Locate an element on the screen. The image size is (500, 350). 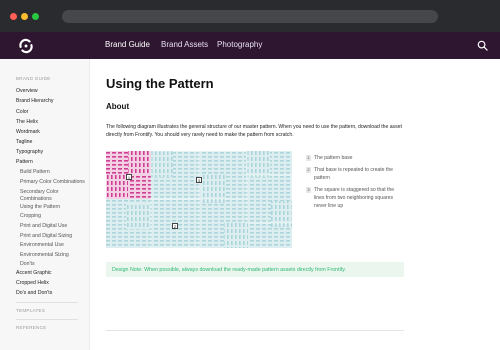
page-title: Using the Pattern is located at coordinates (160, 83).